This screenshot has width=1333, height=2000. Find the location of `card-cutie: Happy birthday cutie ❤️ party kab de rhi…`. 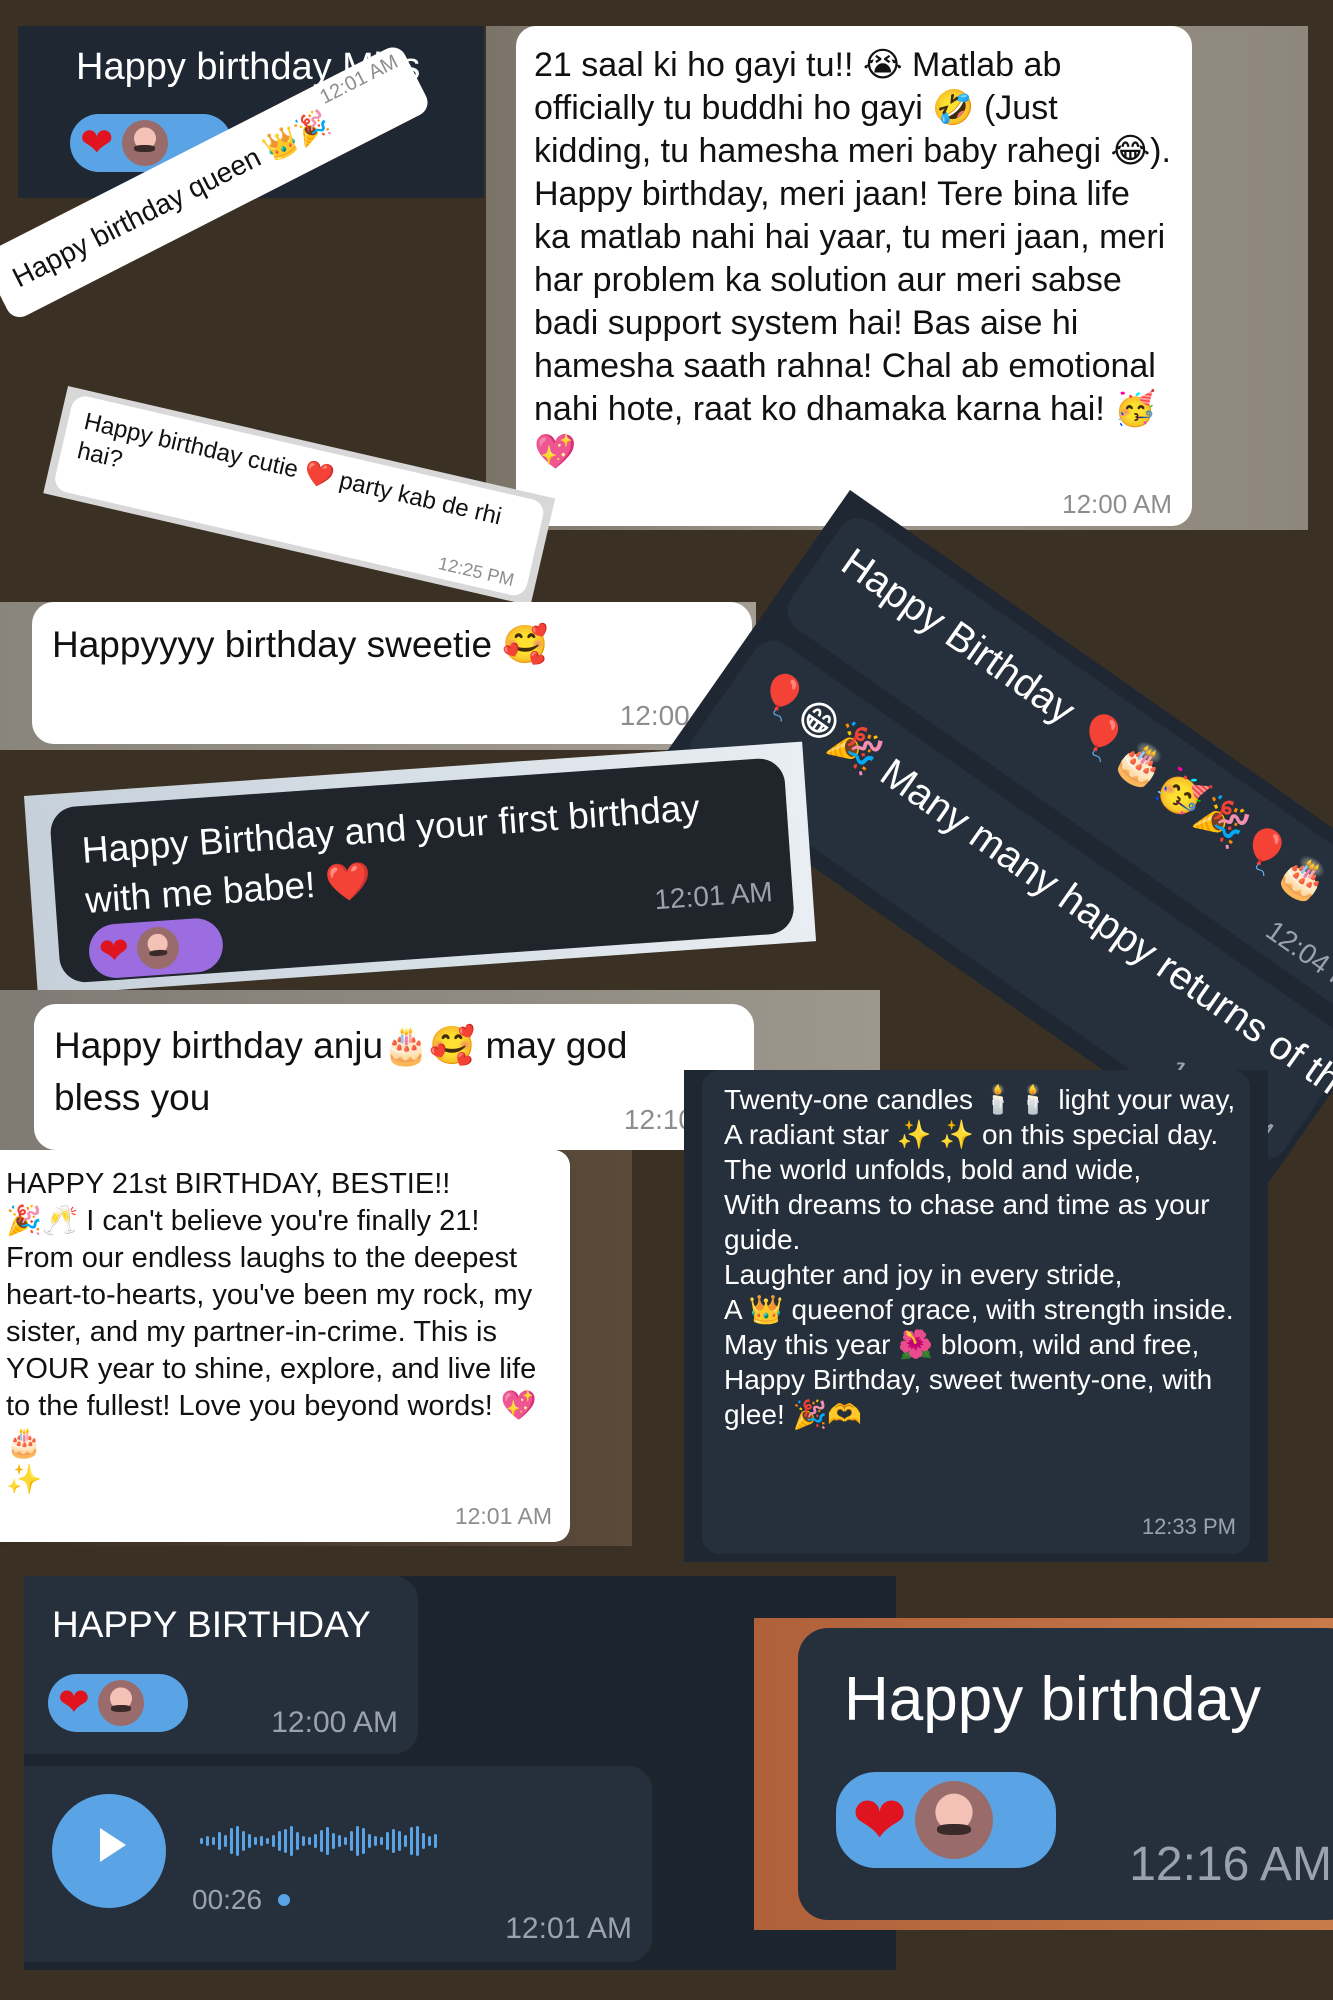

card-cutie: Happy birthday cutie ❤️ party kab de rhi… is located at coordinates (299, 496).